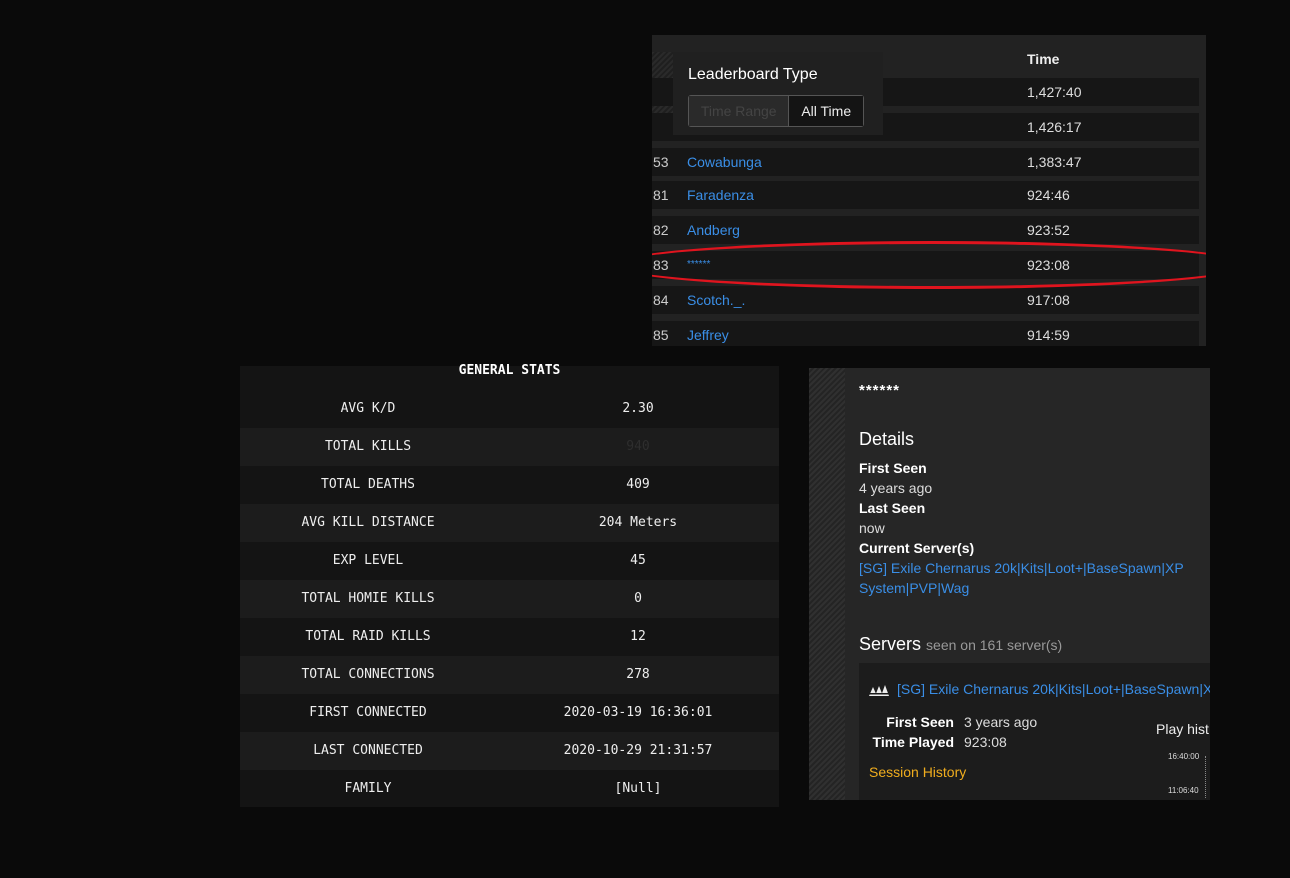 This screenshot has width=1290, height=878. I want to click on stat-value: 409, so click(638, 484).